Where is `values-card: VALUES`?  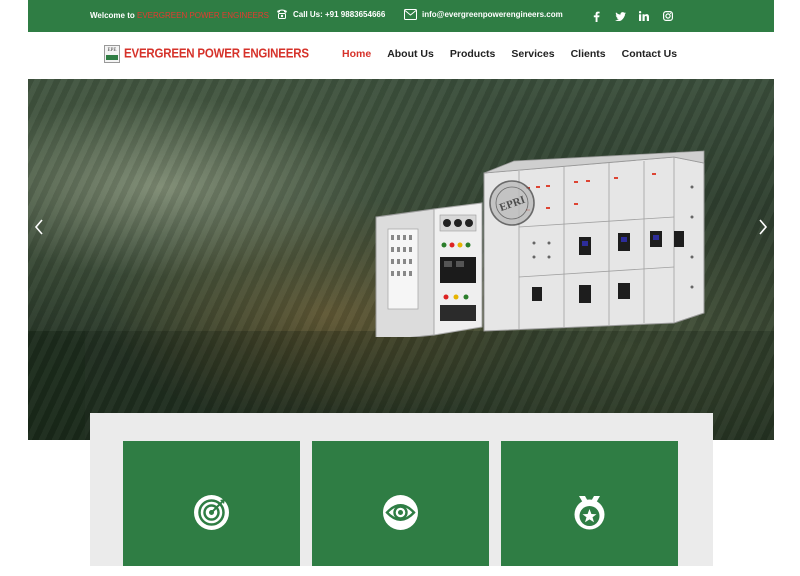 values-card: VALUES is located at coordinates (589, 508).